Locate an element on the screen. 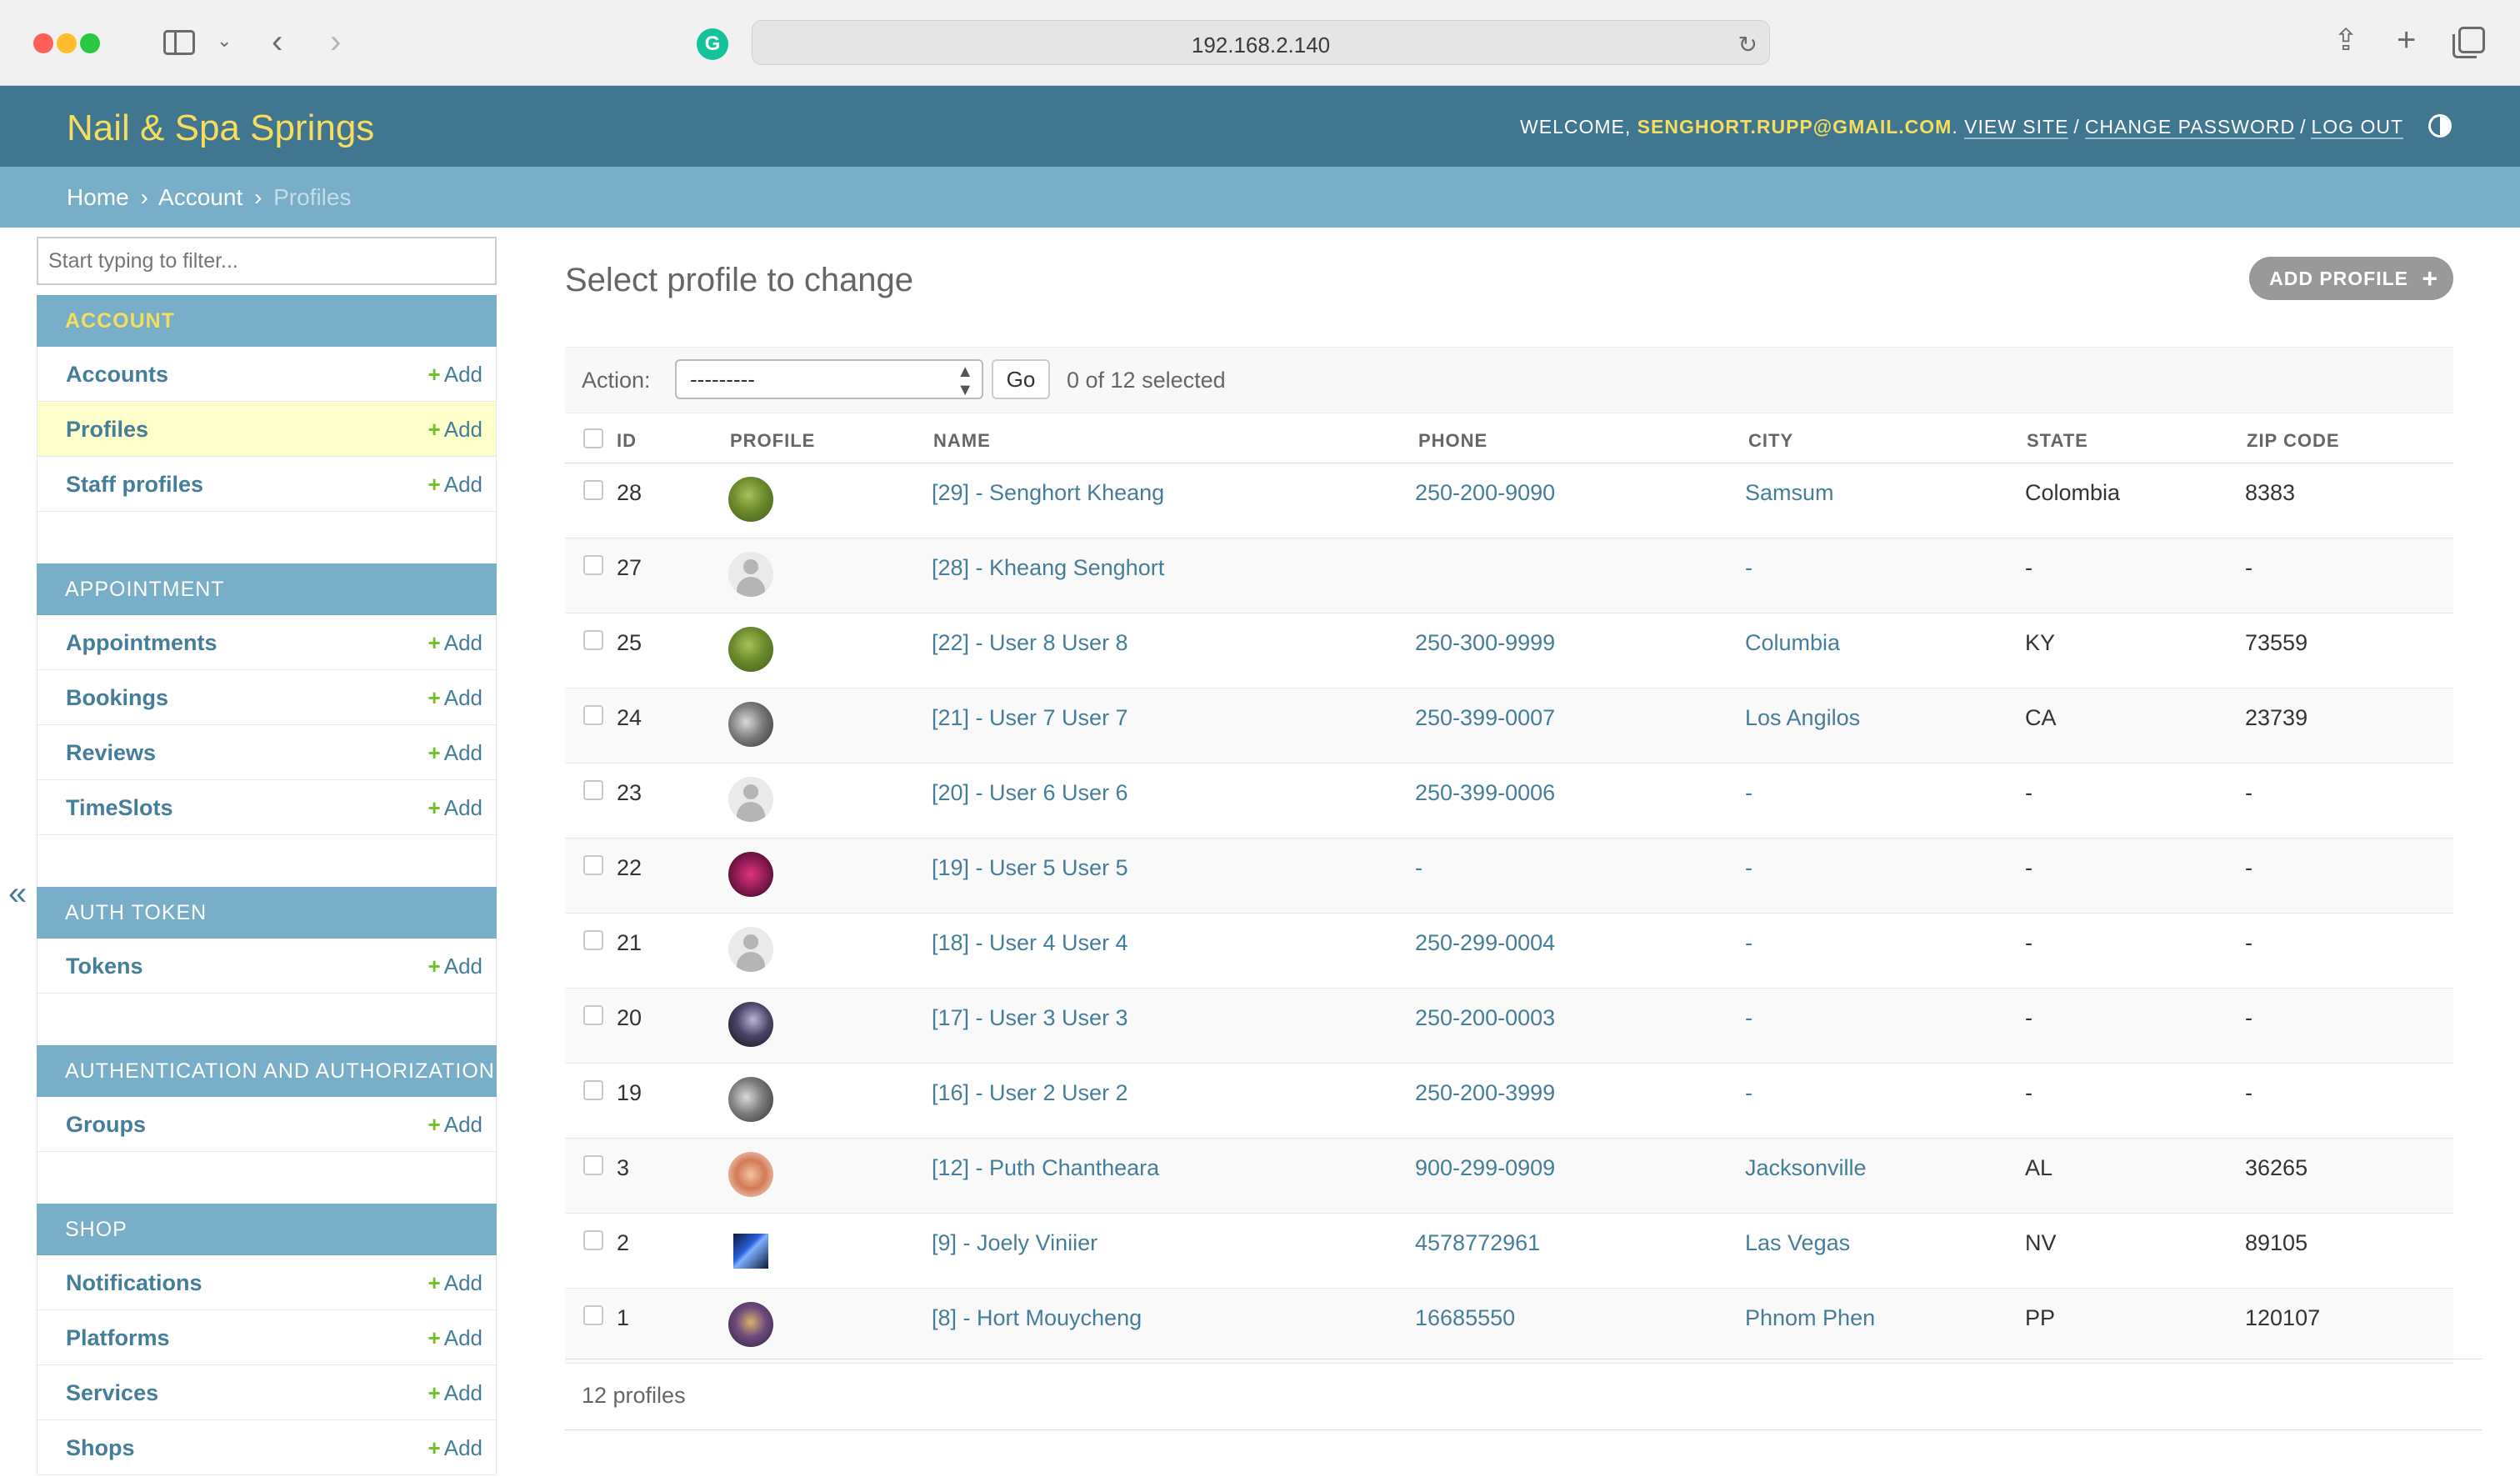 This screenshot has width=2520, height=1477. sidebar-item-link: Groups is located at coordinates (106, 1125).